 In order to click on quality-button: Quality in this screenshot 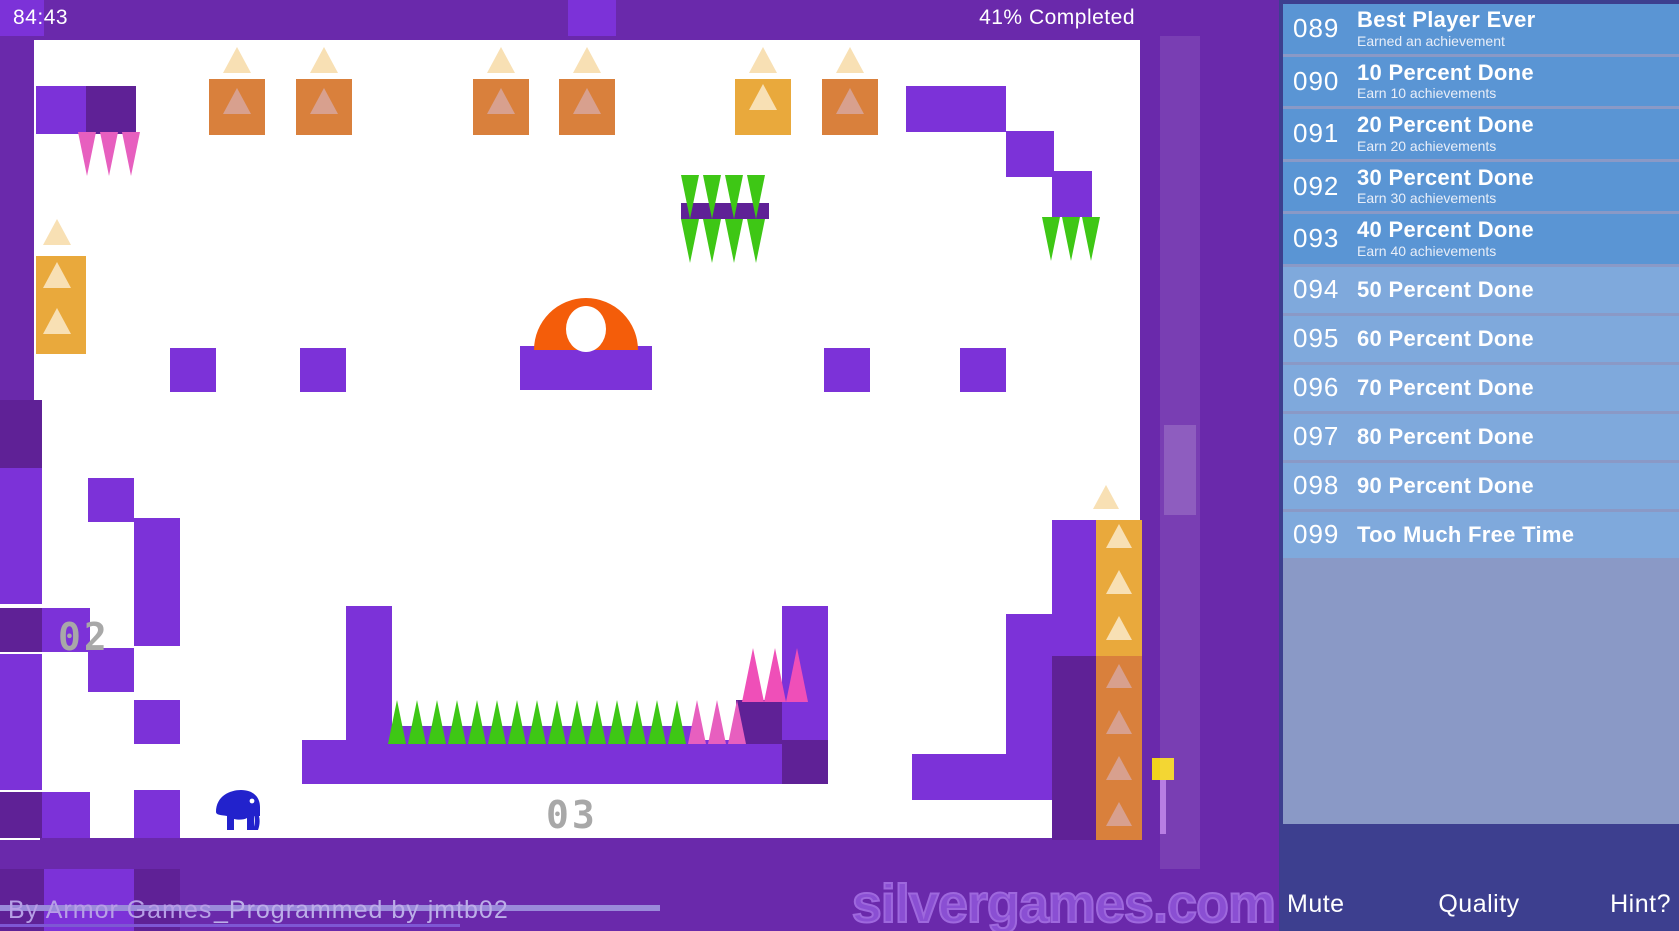, I will do `click(1479, 910)`.